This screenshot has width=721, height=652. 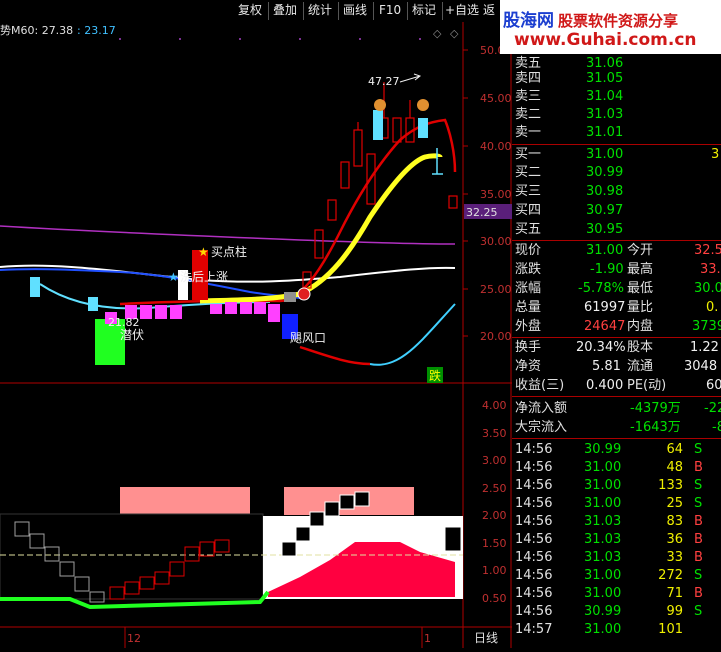 What do you see at coordinates (528, 114) in the screenshot?
I see `sell-label: 卖二` at bounding box center [528, 114].